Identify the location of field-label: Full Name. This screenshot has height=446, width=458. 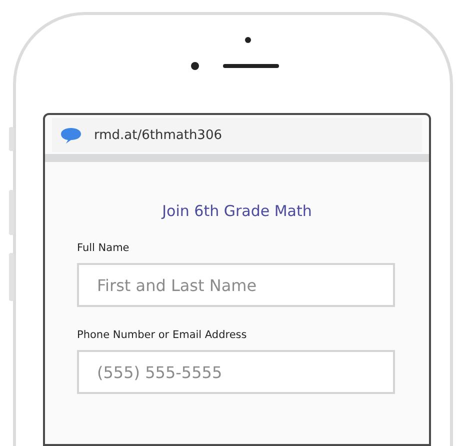
(103, 248).